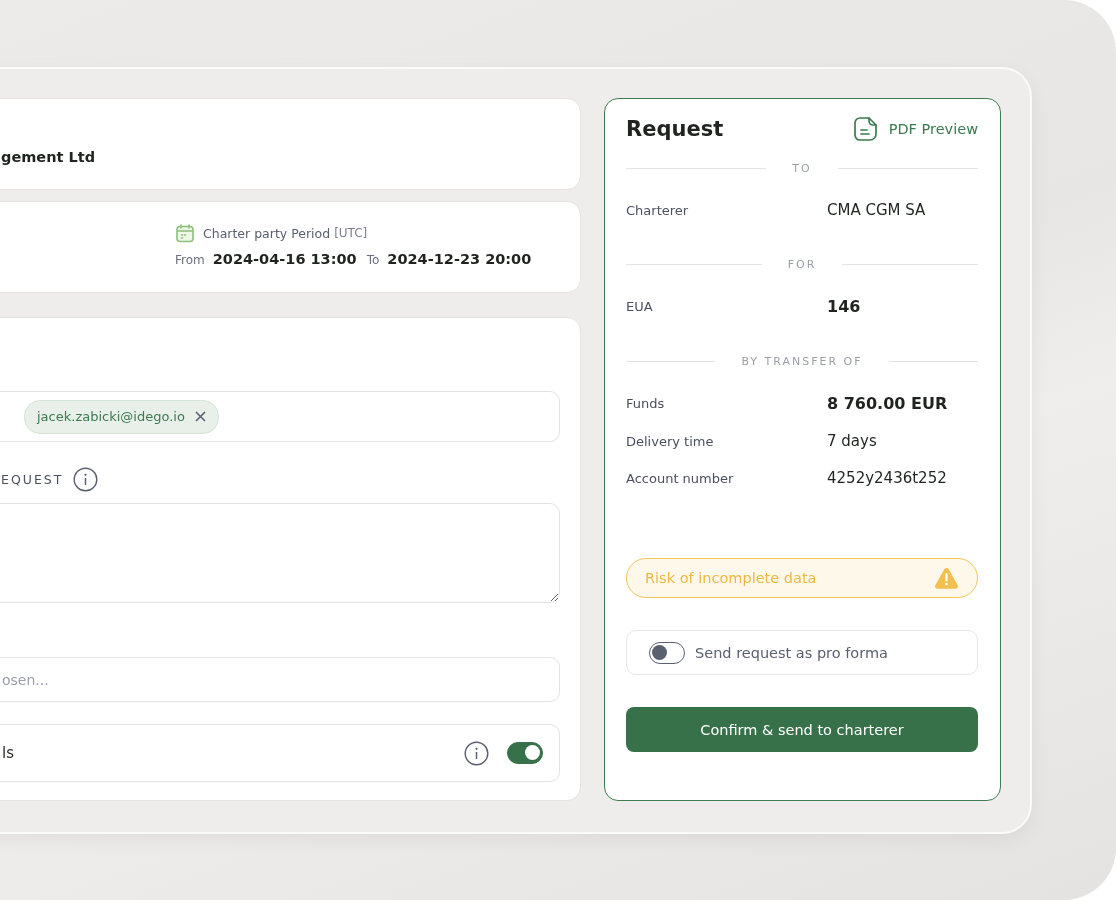 This screenshot has height=900, width=1116. Describe the element at coordinates (802, 264) in the screenshot. I see `section-heading: FOR` at that location.